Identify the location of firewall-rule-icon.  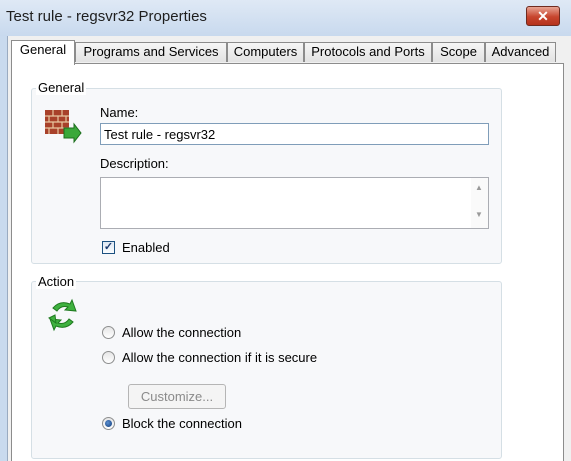
(63, 127).